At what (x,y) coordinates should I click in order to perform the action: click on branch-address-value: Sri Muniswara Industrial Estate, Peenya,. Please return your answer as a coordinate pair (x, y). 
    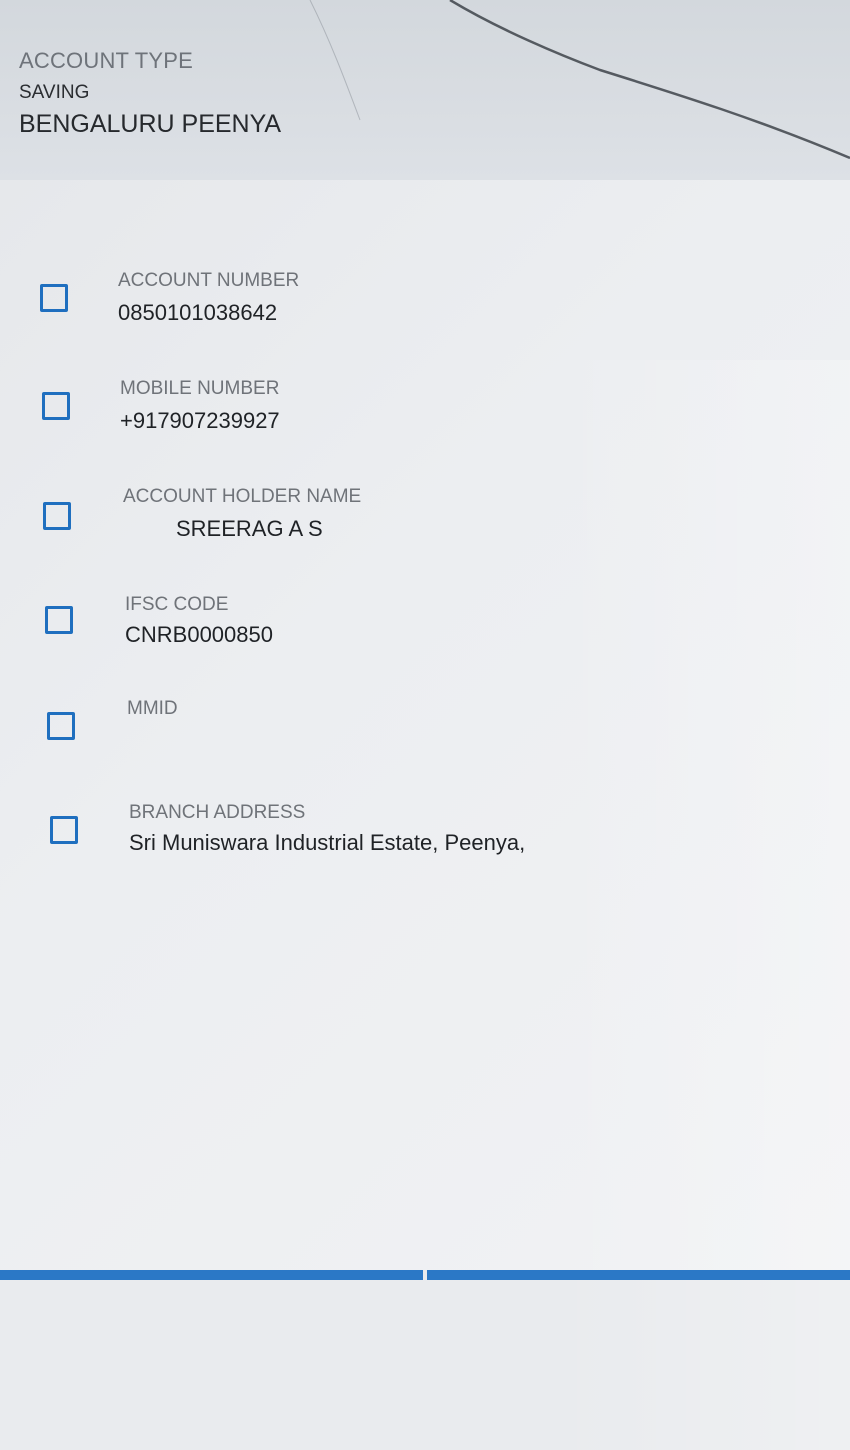
    Looking at the image, I should click on (327, 842).